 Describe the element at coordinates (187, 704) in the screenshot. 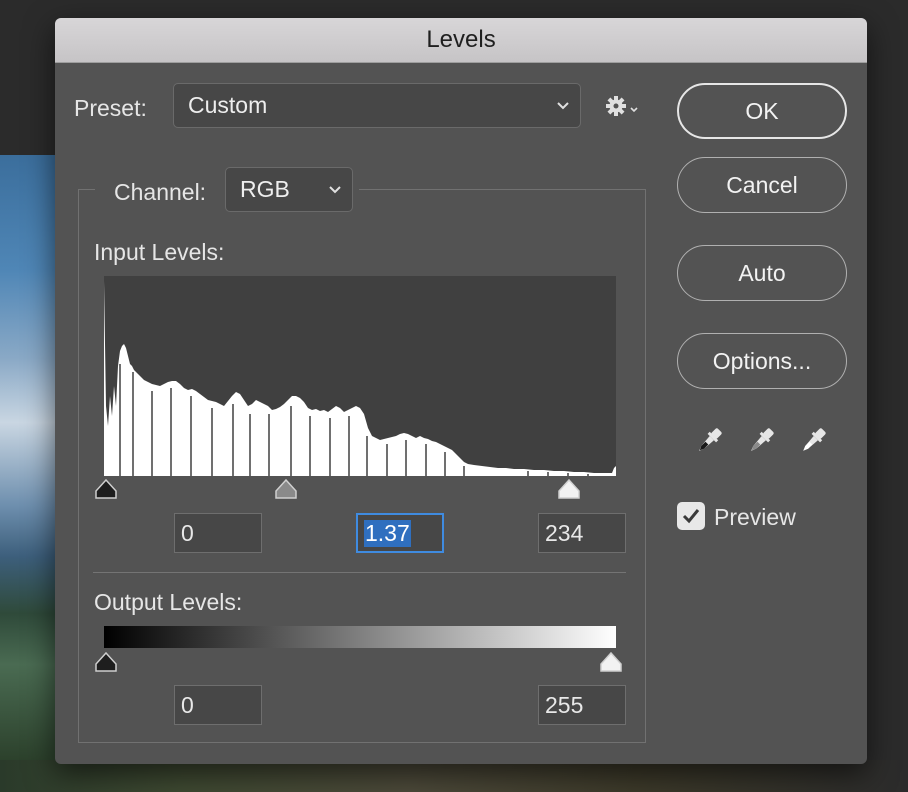

I see `output-black-value: 0` at that location.